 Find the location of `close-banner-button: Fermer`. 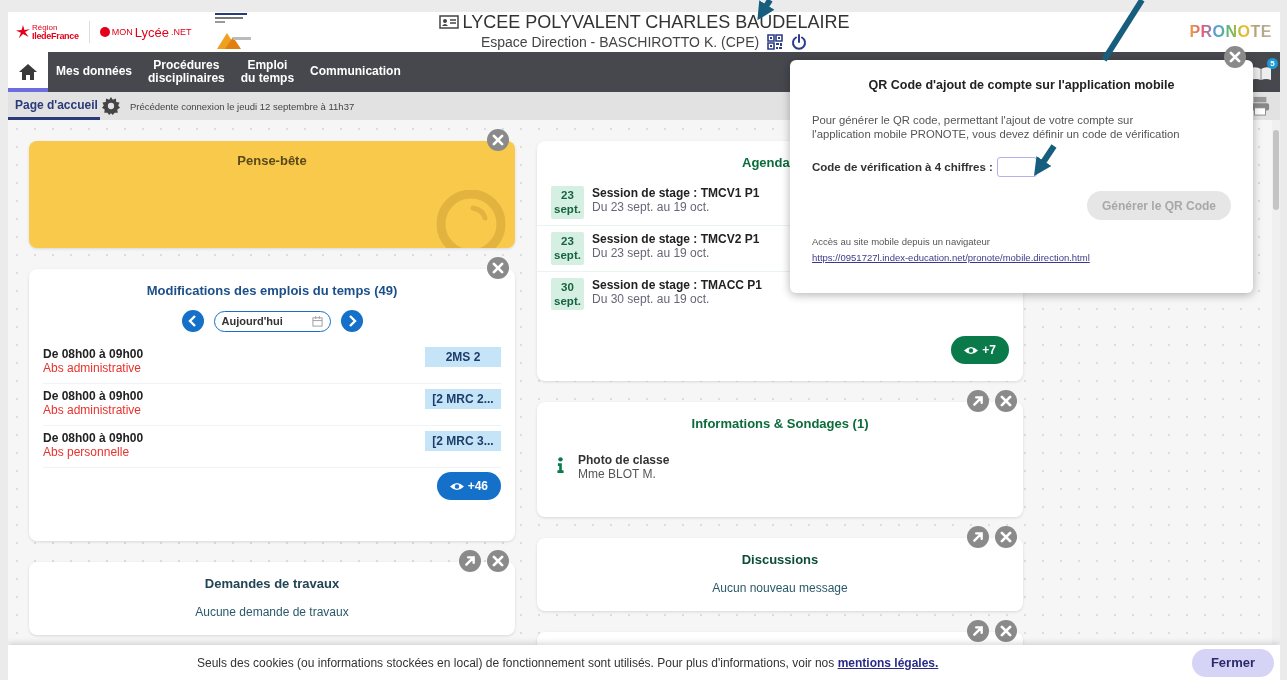

close-banner-button: Fermer is located at coordinates (1232, 662).